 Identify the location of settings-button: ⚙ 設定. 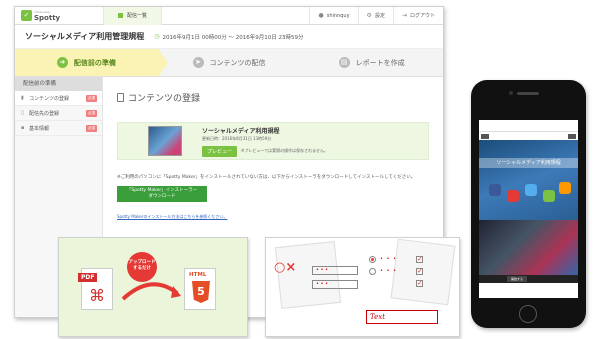
(375, 16).